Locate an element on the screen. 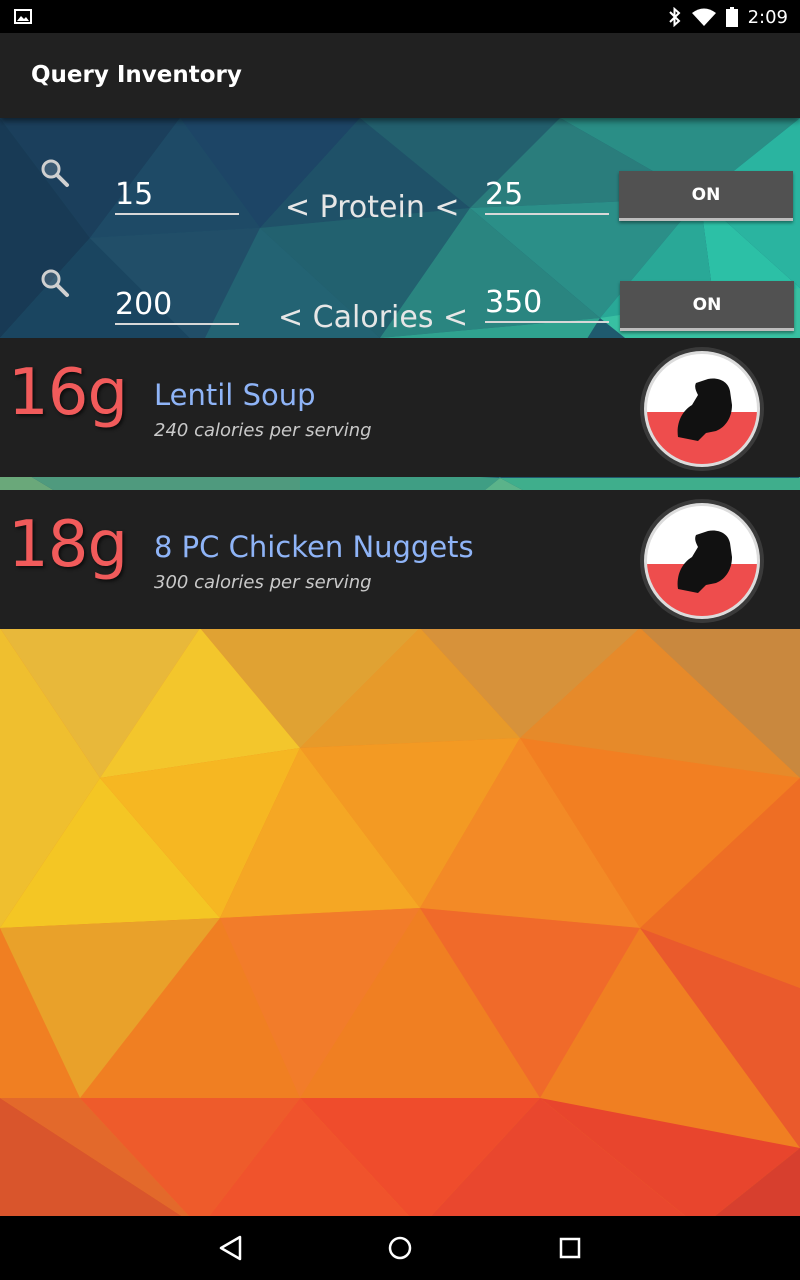  home-icon is located at coordinates (400, 1248).